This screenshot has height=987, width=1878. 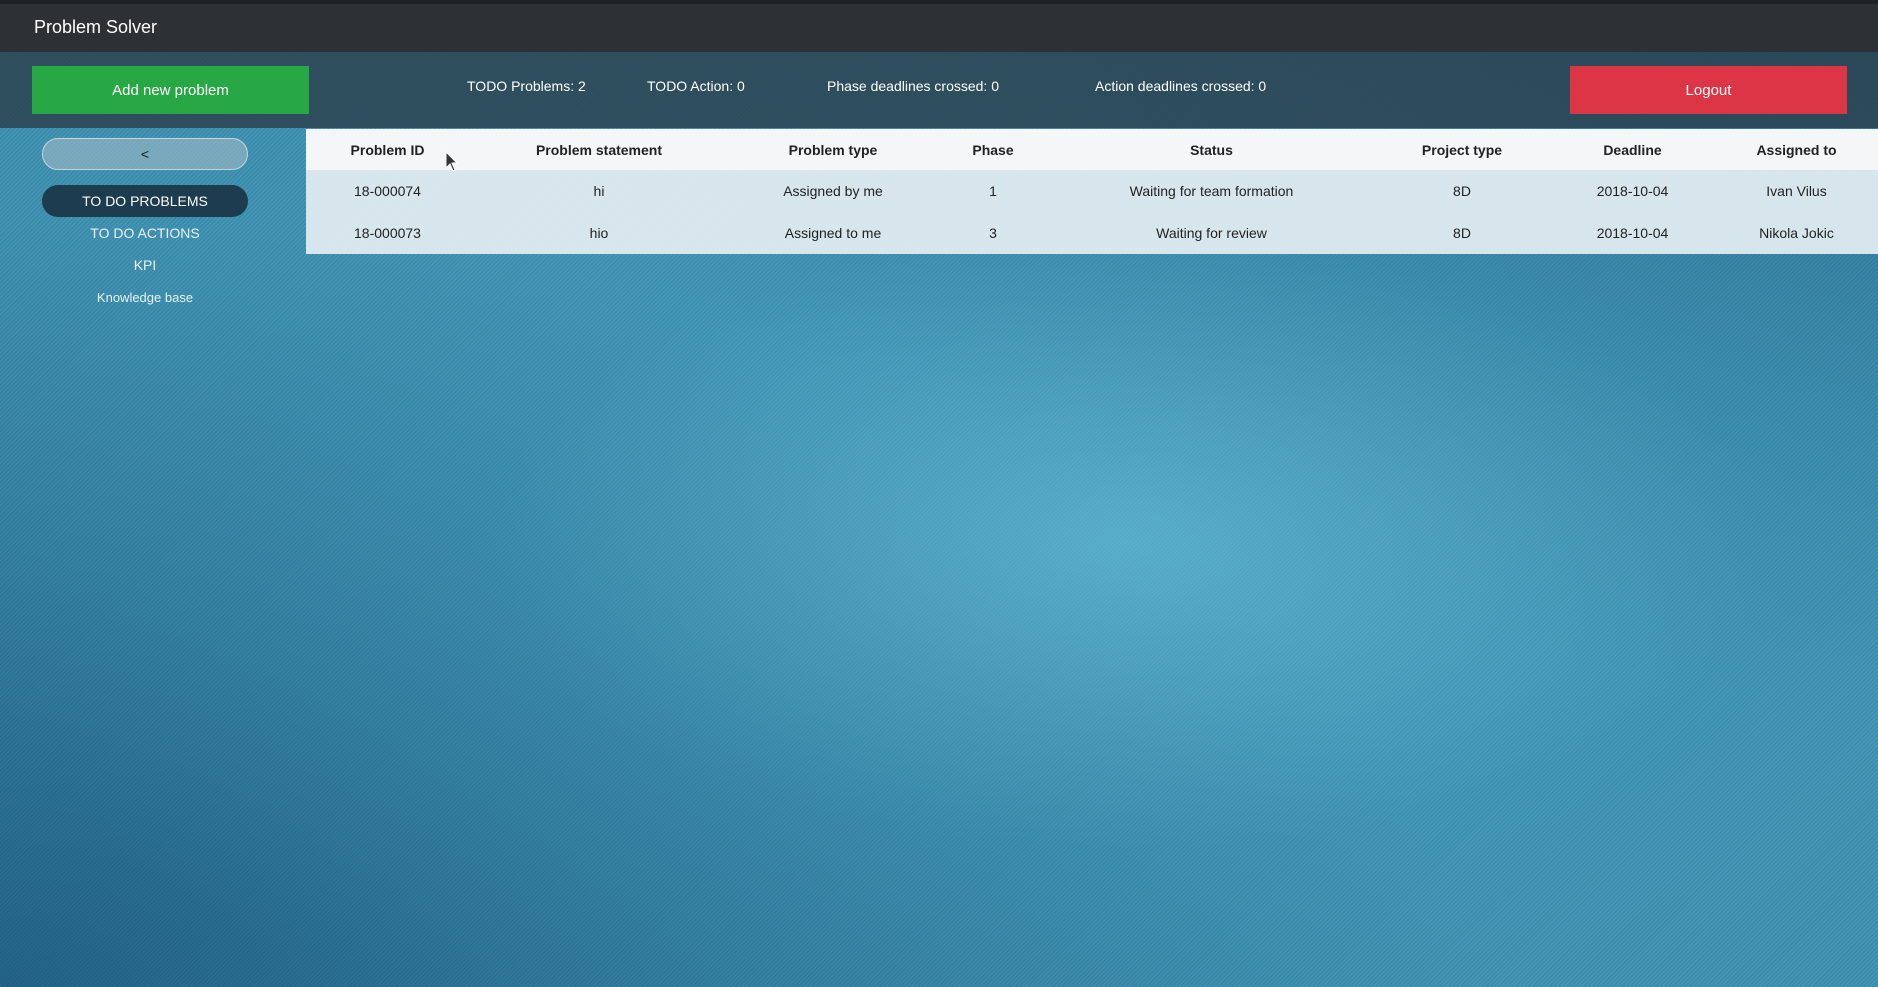 I want to click on cell-status: Waiting for team formation, so click(x=1211, y=191).